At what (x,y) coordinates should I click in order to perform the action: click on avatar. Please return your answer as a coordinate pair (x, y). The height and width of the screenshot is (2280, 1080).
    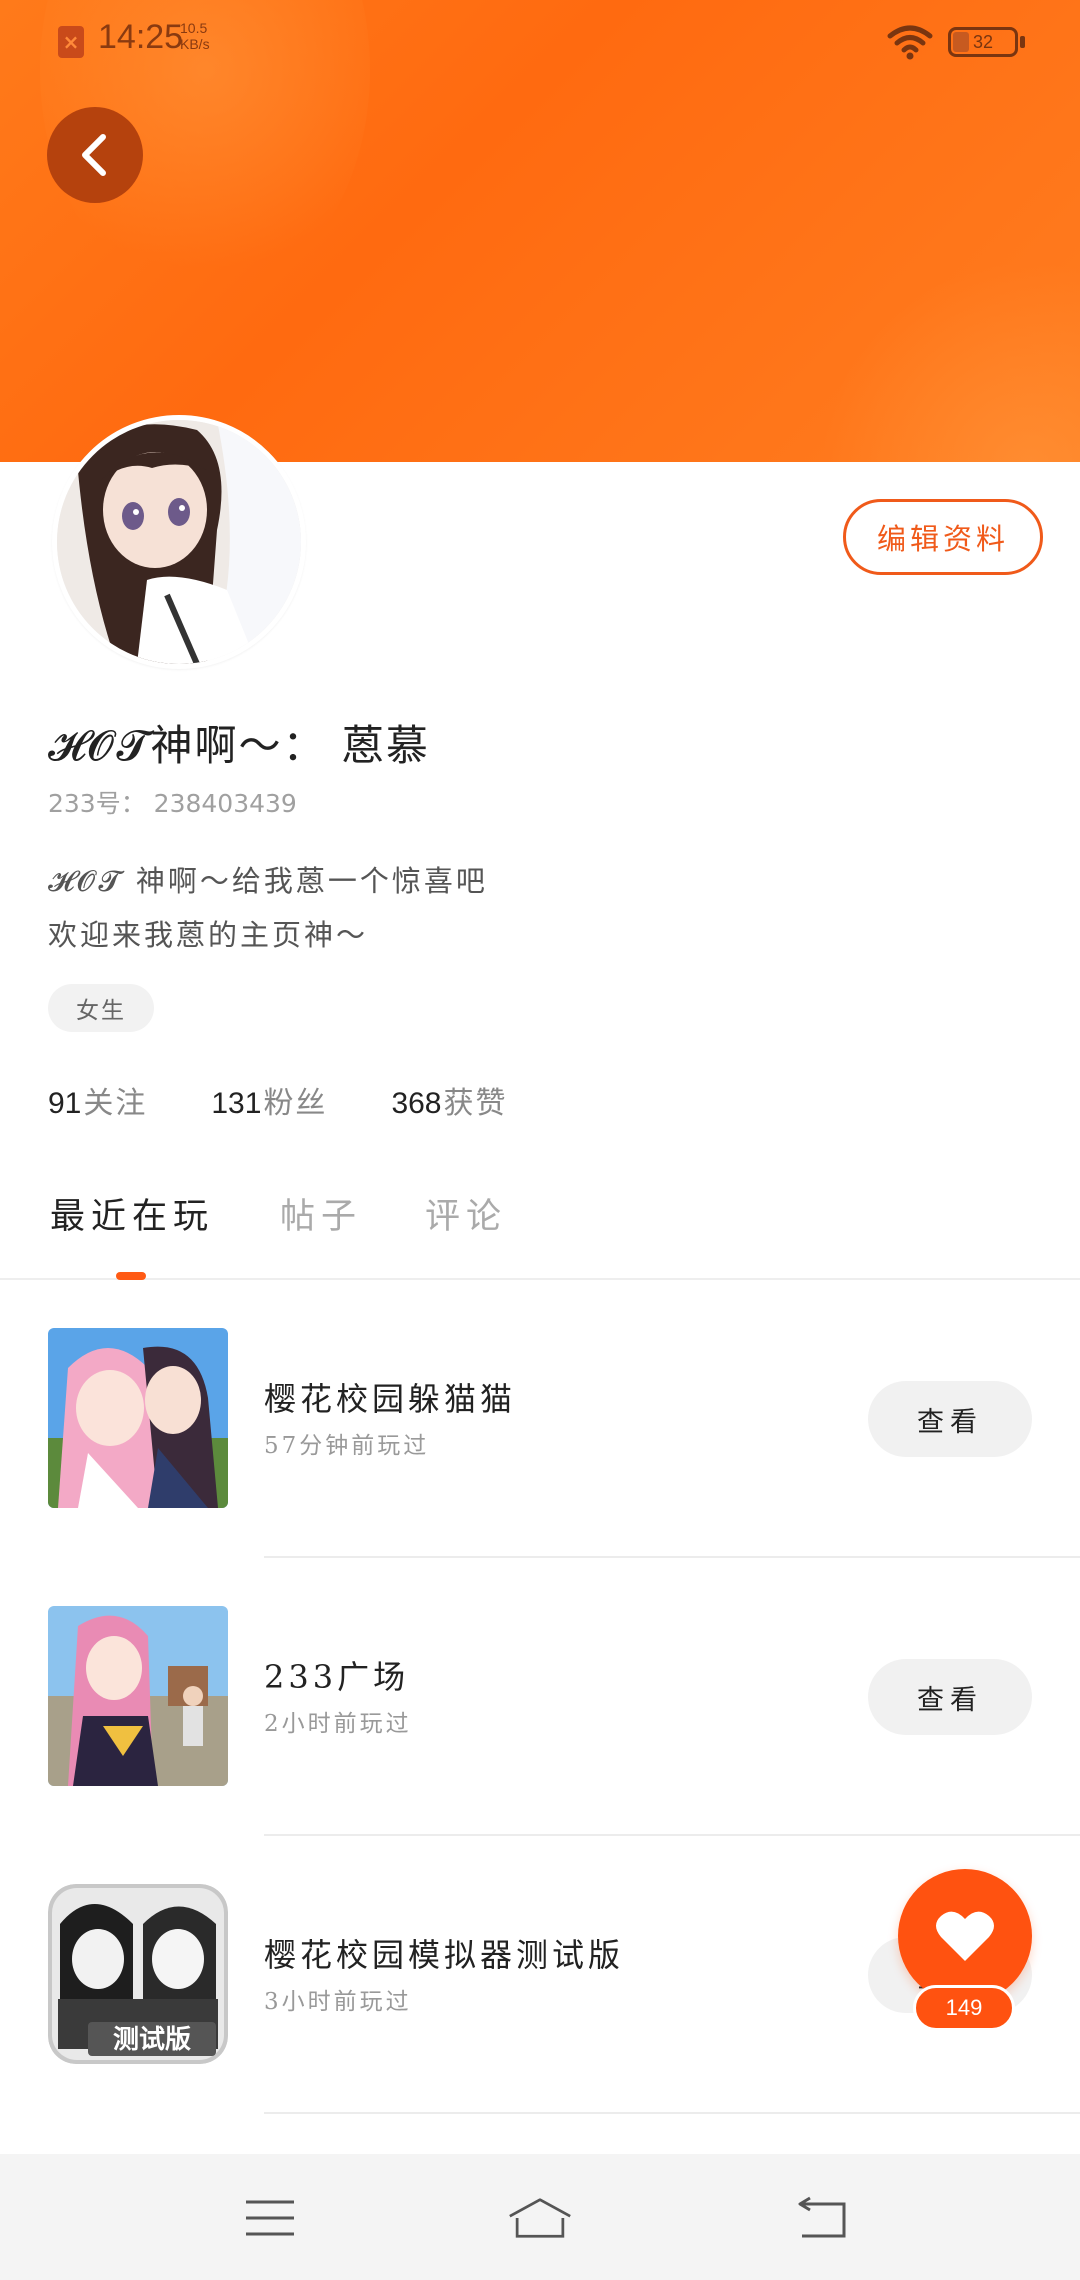
    Looking at the image, I should click on (179, 542).